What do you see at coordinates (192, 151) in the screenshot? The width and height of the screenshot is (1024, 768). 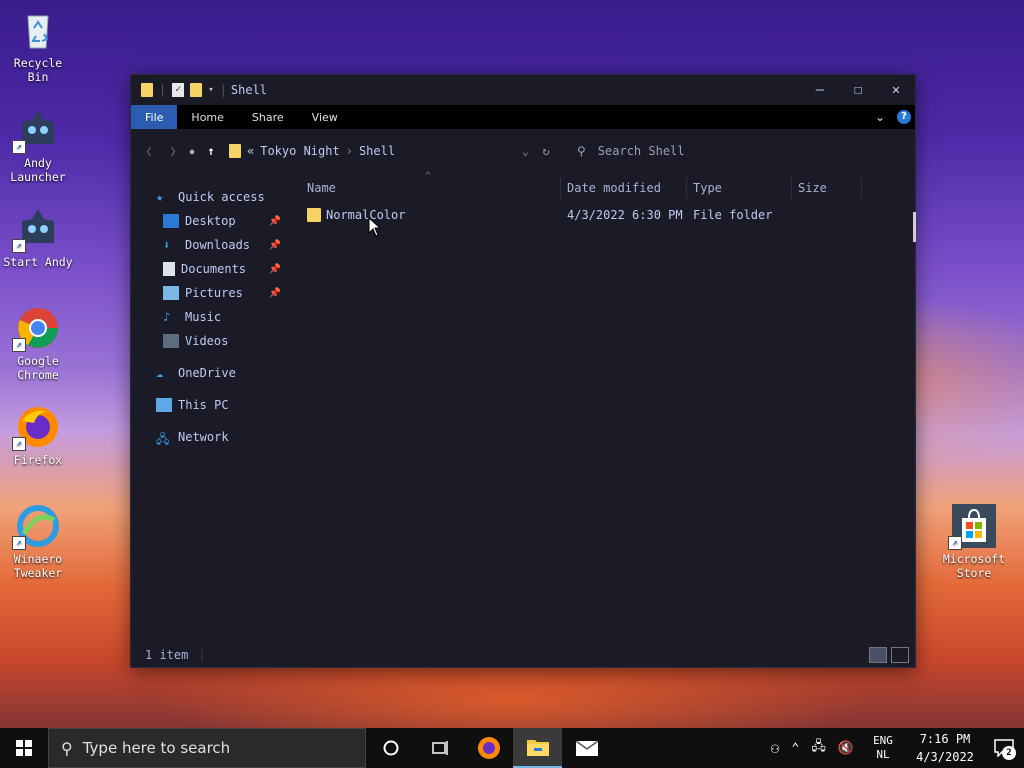 I see `recent-locations-button: ●` at bounding box center [192, 151].